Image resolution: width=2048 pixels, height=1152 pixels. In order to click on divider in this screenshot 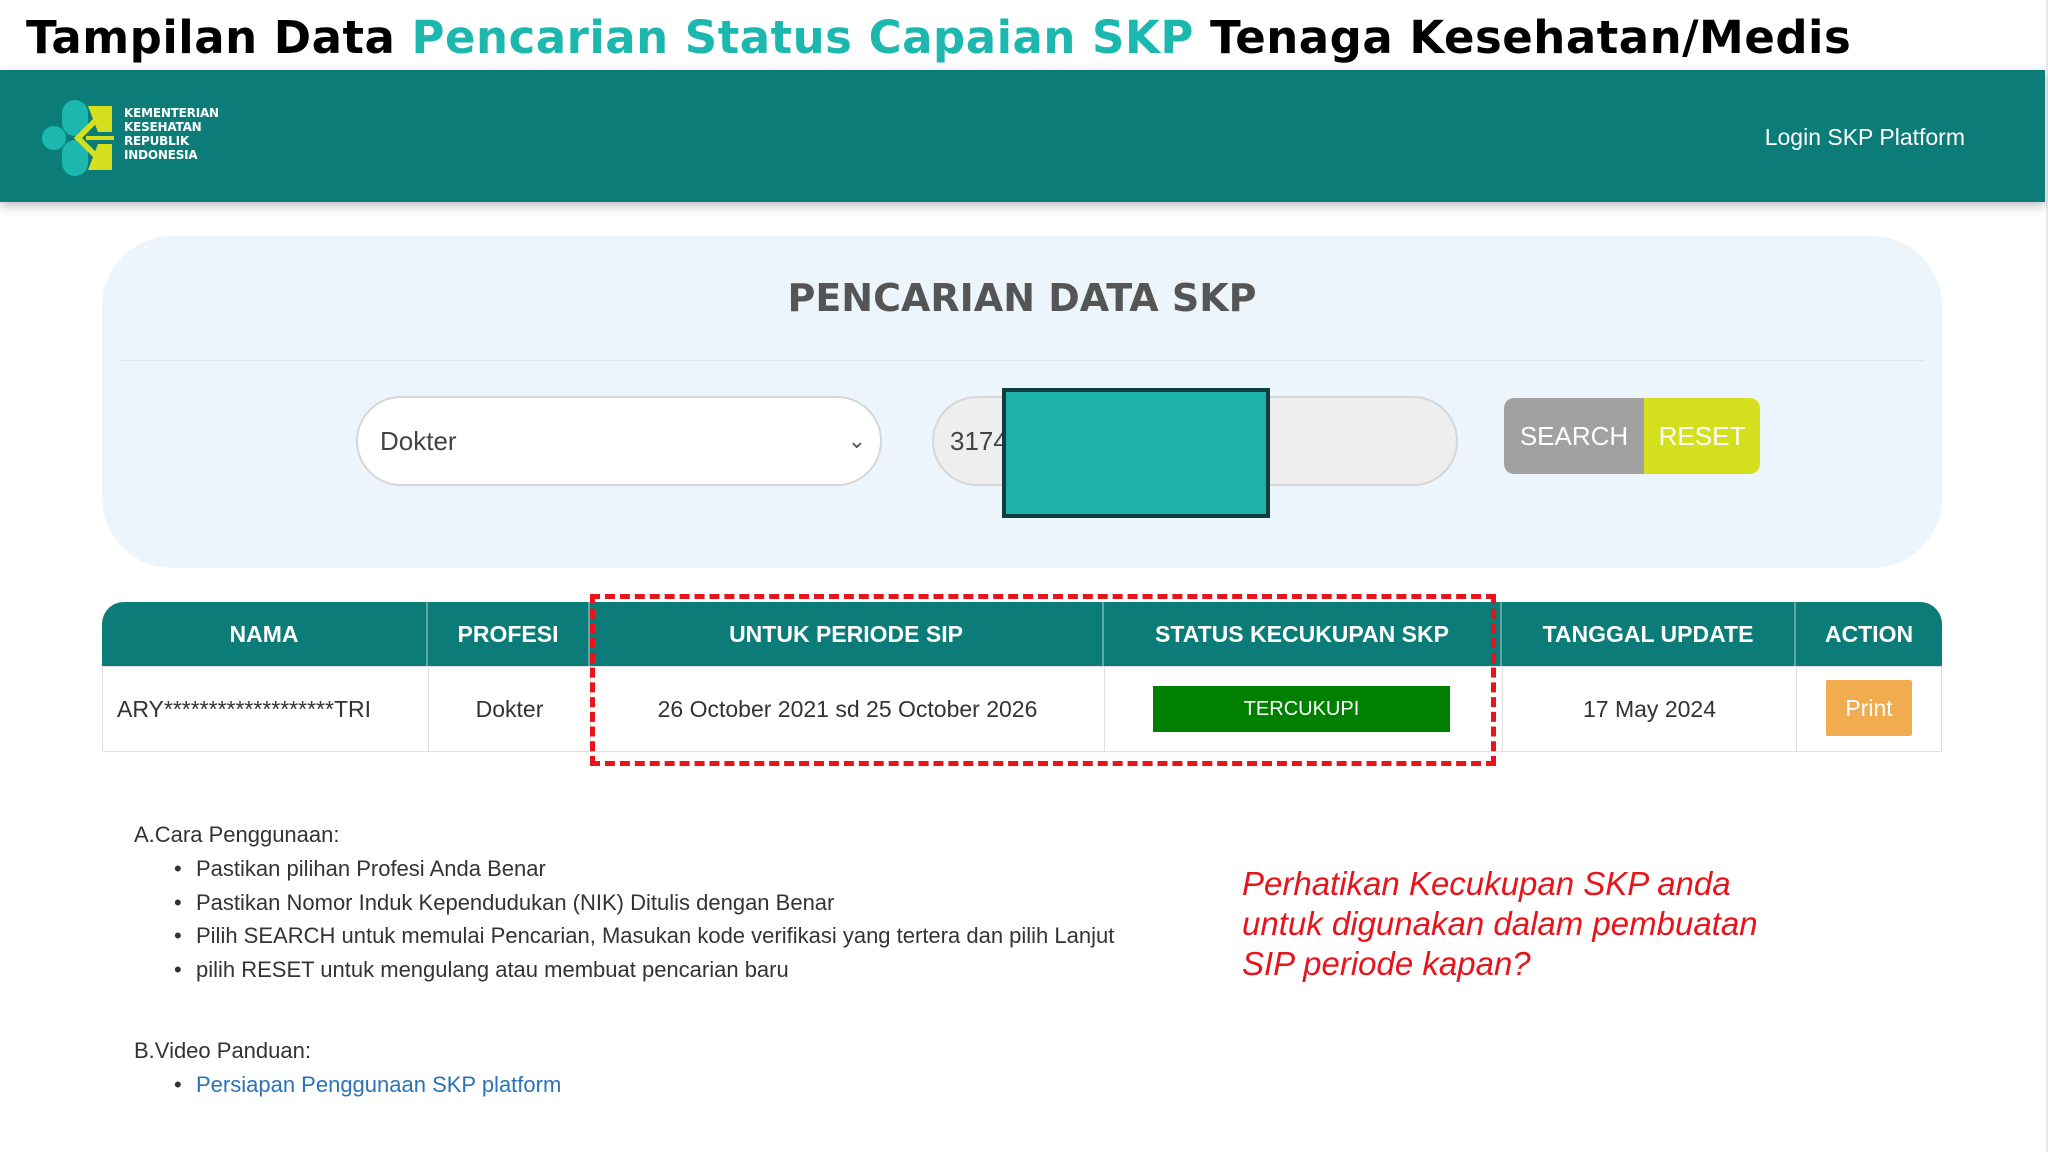, I will do `click(1022, 360)`.